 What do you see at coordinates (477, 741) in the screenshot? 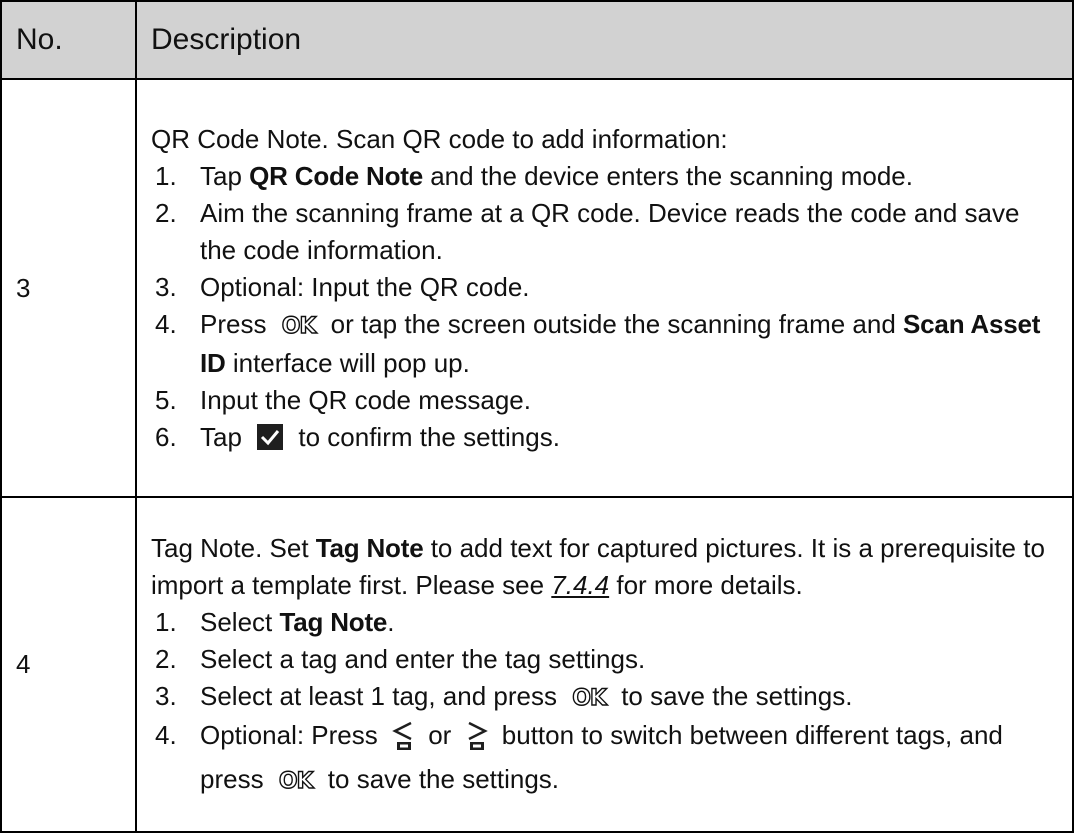
I see `right-arrow-button-icon` at bounding box center [477, 741].